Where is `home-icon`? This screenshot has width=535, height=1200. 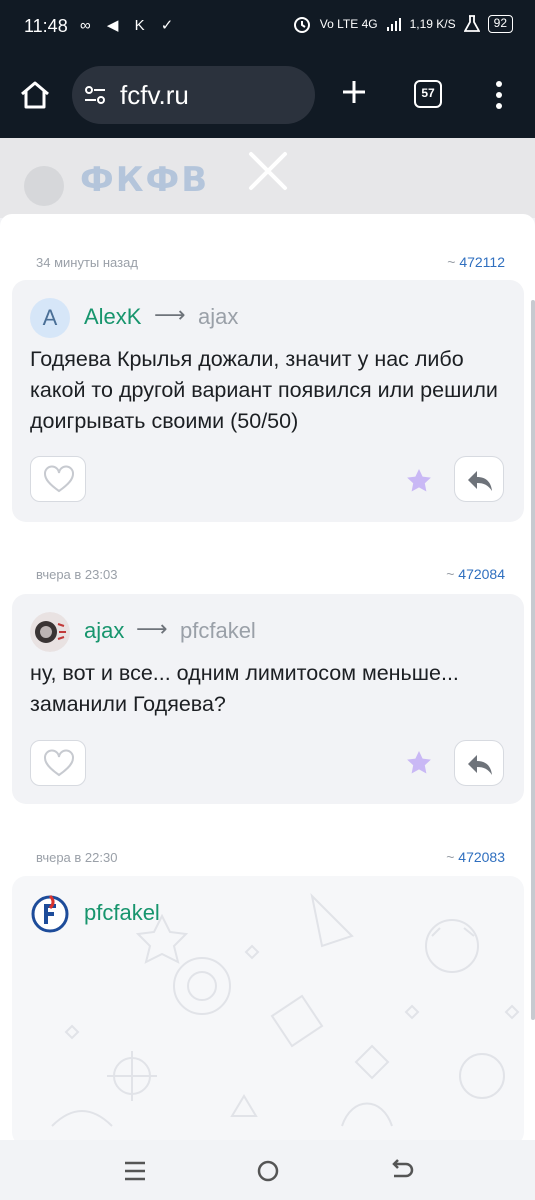 home-icon is located at coordinates (35, 95).